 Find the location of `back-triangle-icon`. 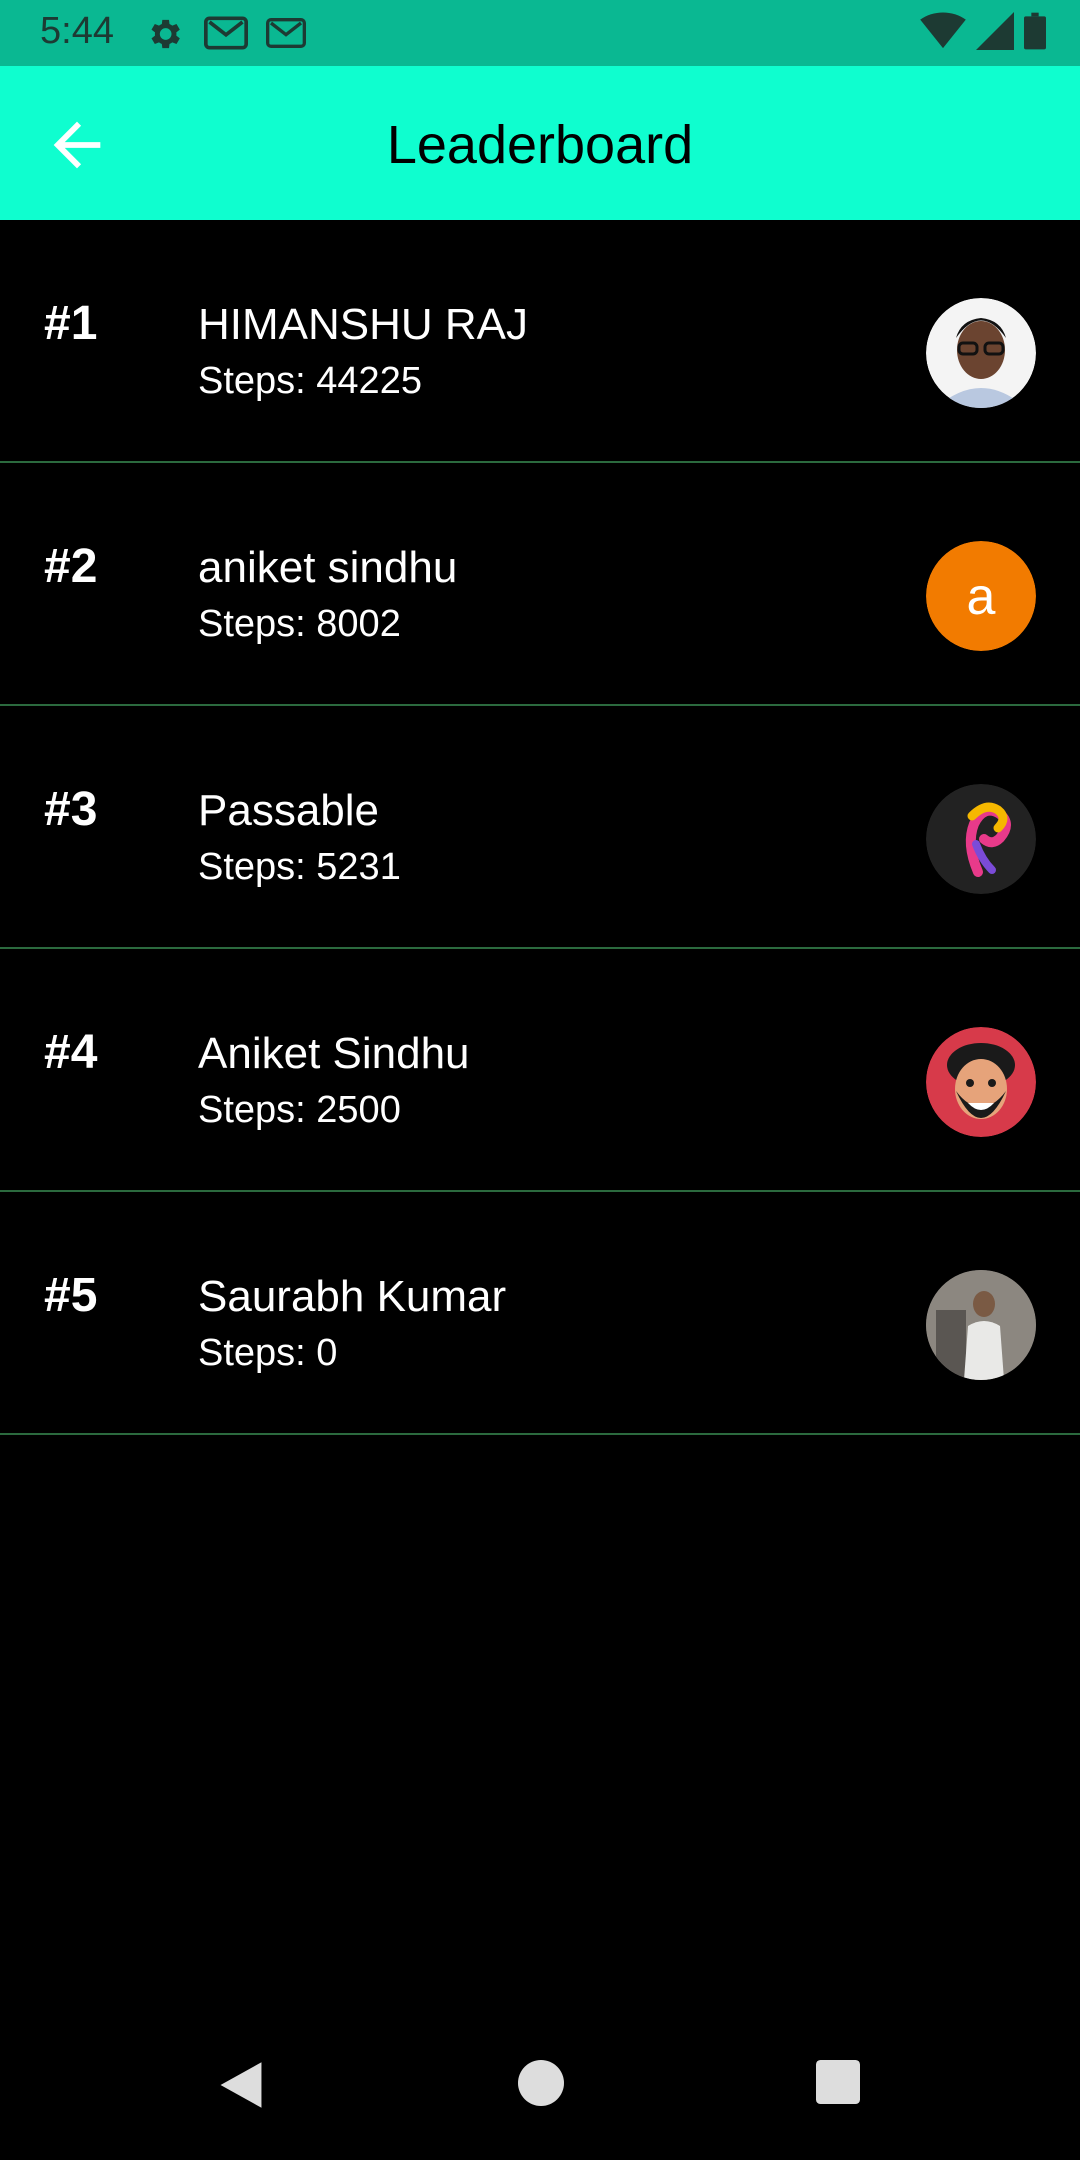

back-triangle-icon is located at coordinates (241, 2085).